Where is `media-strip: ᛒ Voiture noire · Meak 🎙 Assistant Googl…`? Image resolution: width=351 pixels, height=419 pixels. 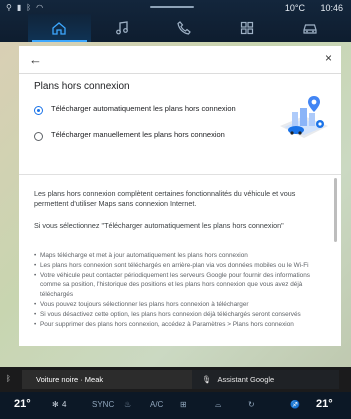 media-strip: ᛒ Voiture noire · Meak 🎙 Assistant Googl… is located at coordinates (175, 379).